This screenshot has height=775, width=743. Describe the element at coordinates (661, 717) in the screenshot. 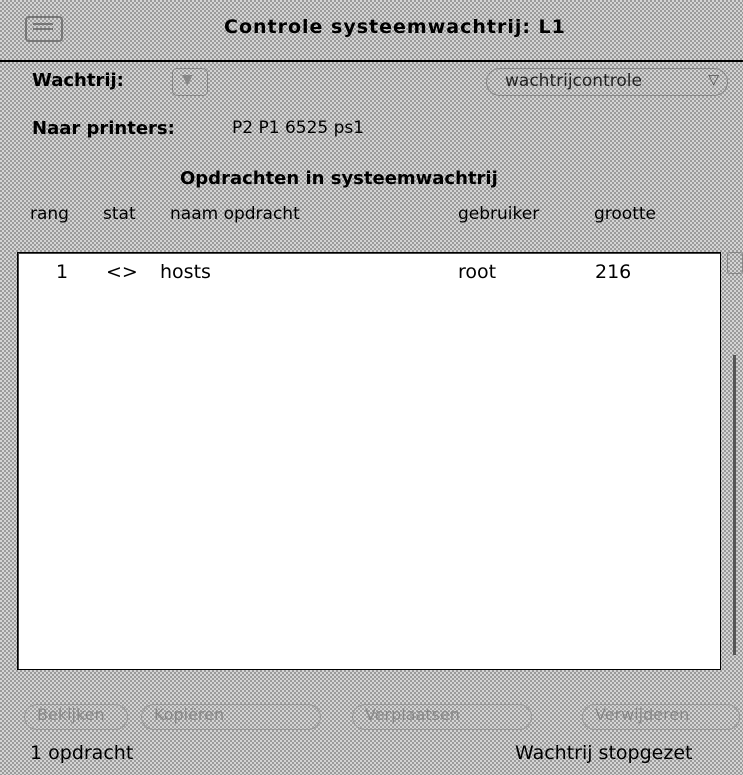

I see `delete-button: Verwijderen` at that location.